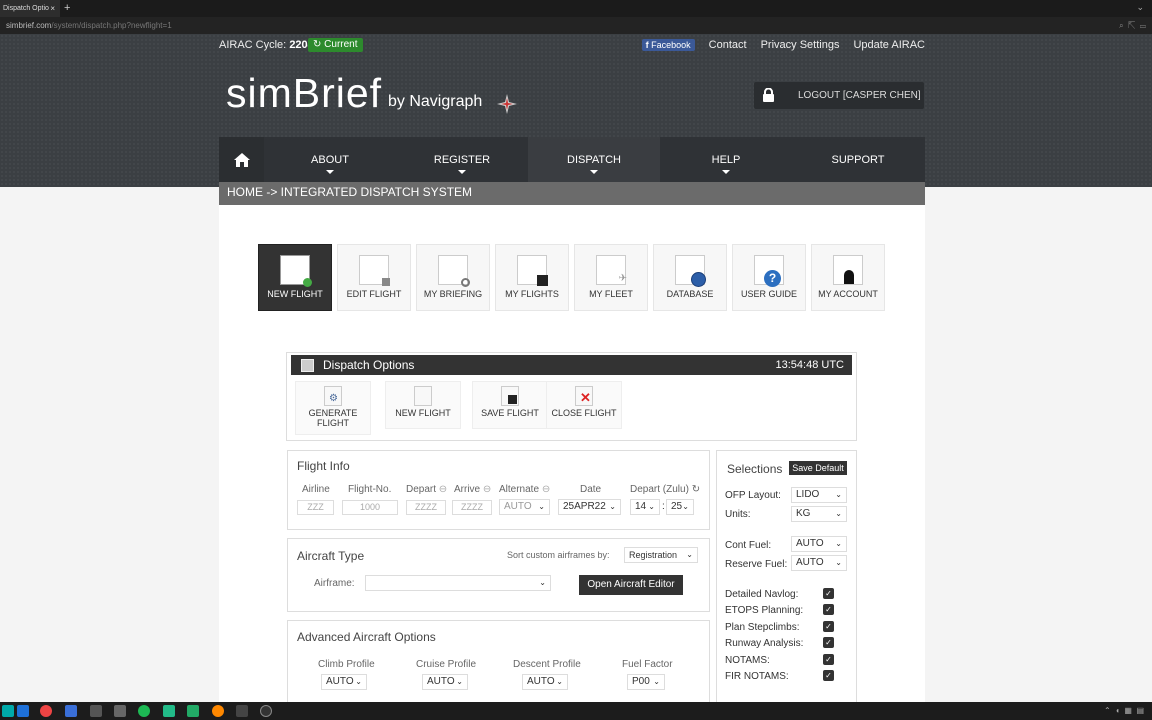 The image size is (1152, 720). Describe the element at coordinates (423, 405) in the screenshot. I see `new-flight-button: NEW FLIGHT` at that location.